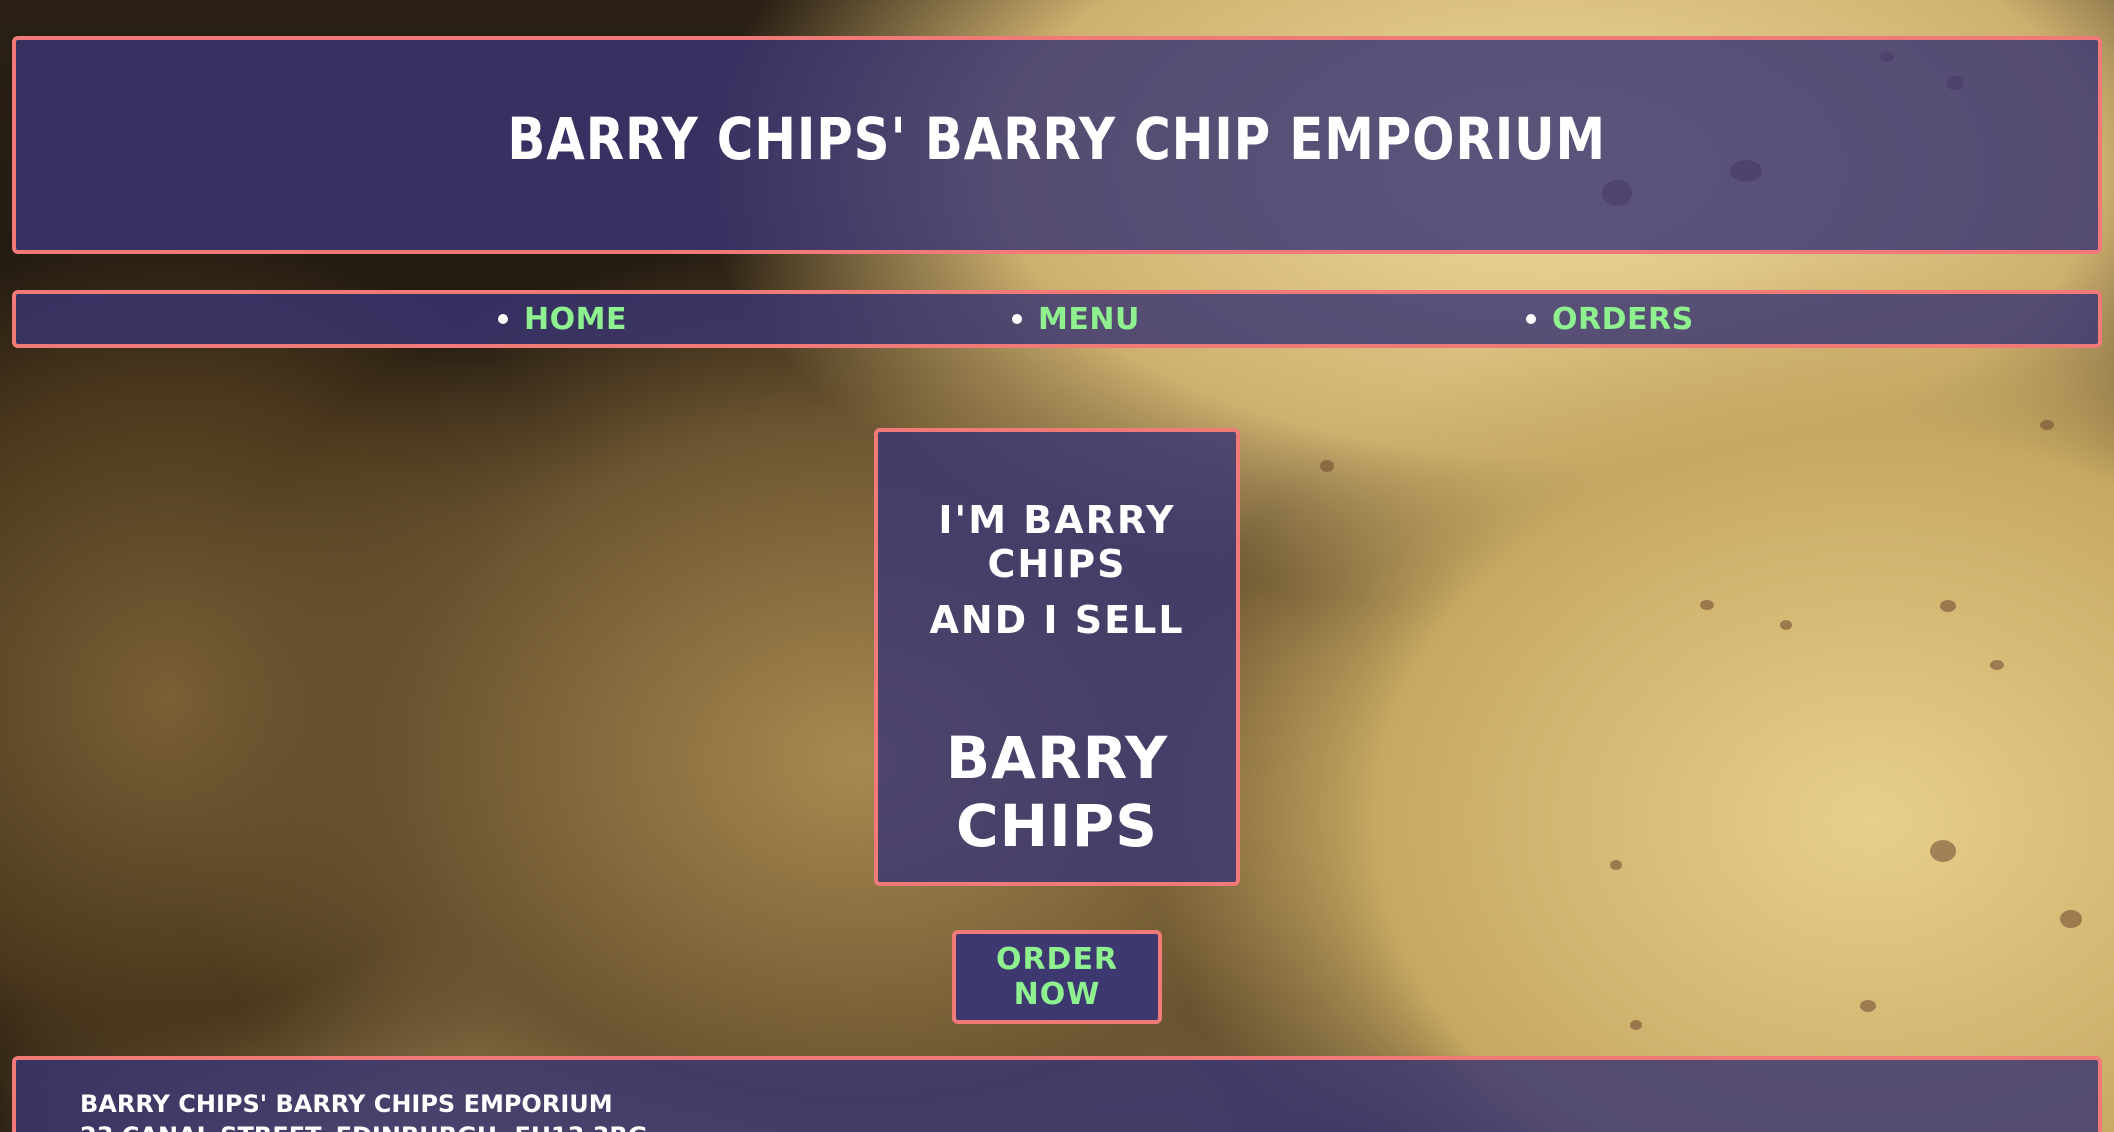 This screenshot has height=1132, width=2114. Describe the element at coordinates (1057, 657) in the screenshot. I see `hero-card: I'M BARRY CHIPS AND I SELL BARRY CHIPS` at that location.